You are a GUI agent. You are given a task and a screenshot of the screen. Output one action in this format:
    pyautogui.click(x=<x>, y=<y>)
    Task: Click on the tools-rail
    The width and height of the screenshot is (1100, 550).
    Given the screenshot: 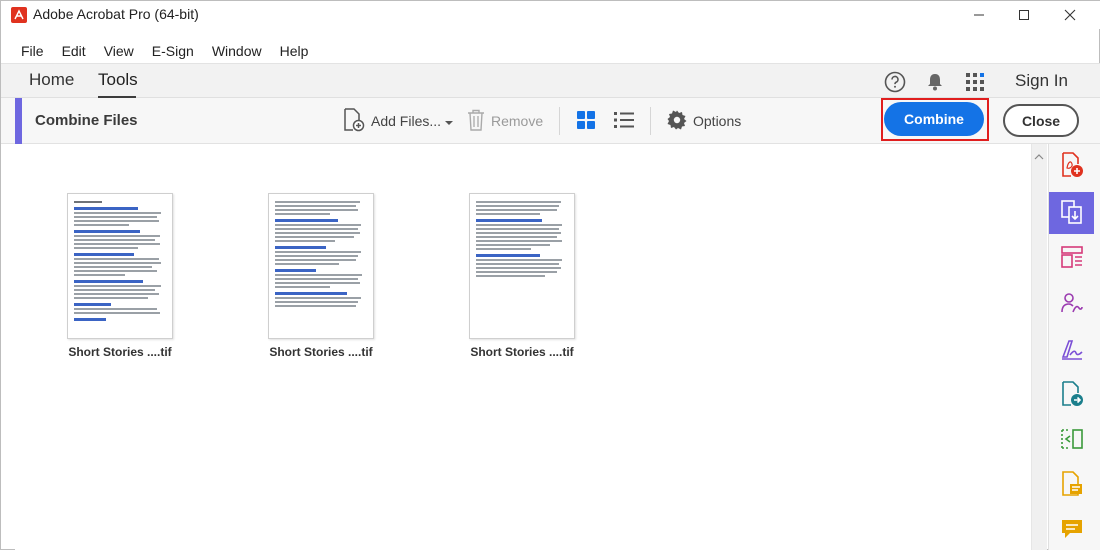 What is the action you would take?
    pyautogui.click(x=1074, y=347)
    